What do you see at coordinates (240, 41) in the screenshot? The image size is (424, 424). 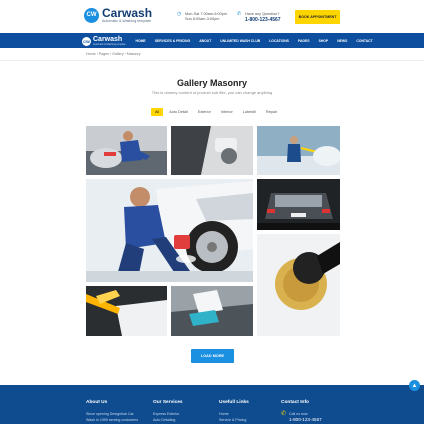 I see `nav-item-wash-club: UNLIMITED WASH CLUB` at bounding box center [240, 41].